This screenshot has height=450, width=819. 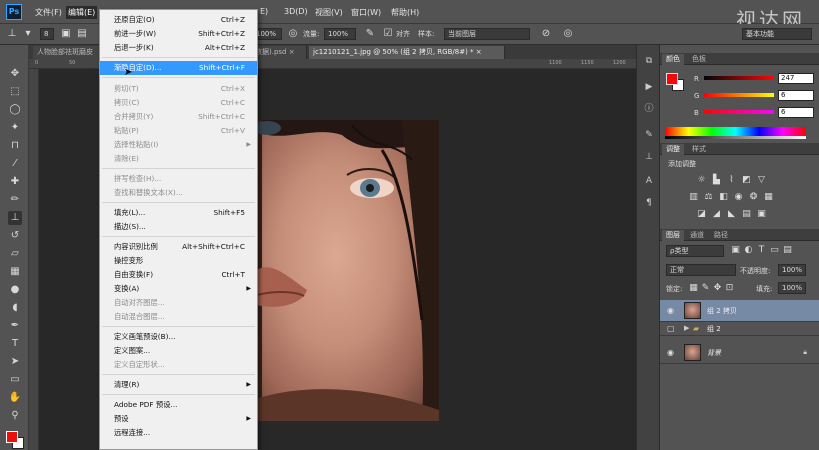 What do you see at coordinates (48, 12) in the screenshot?
I see `menu-file: 文件(F)` at bounding box center [48, 12].